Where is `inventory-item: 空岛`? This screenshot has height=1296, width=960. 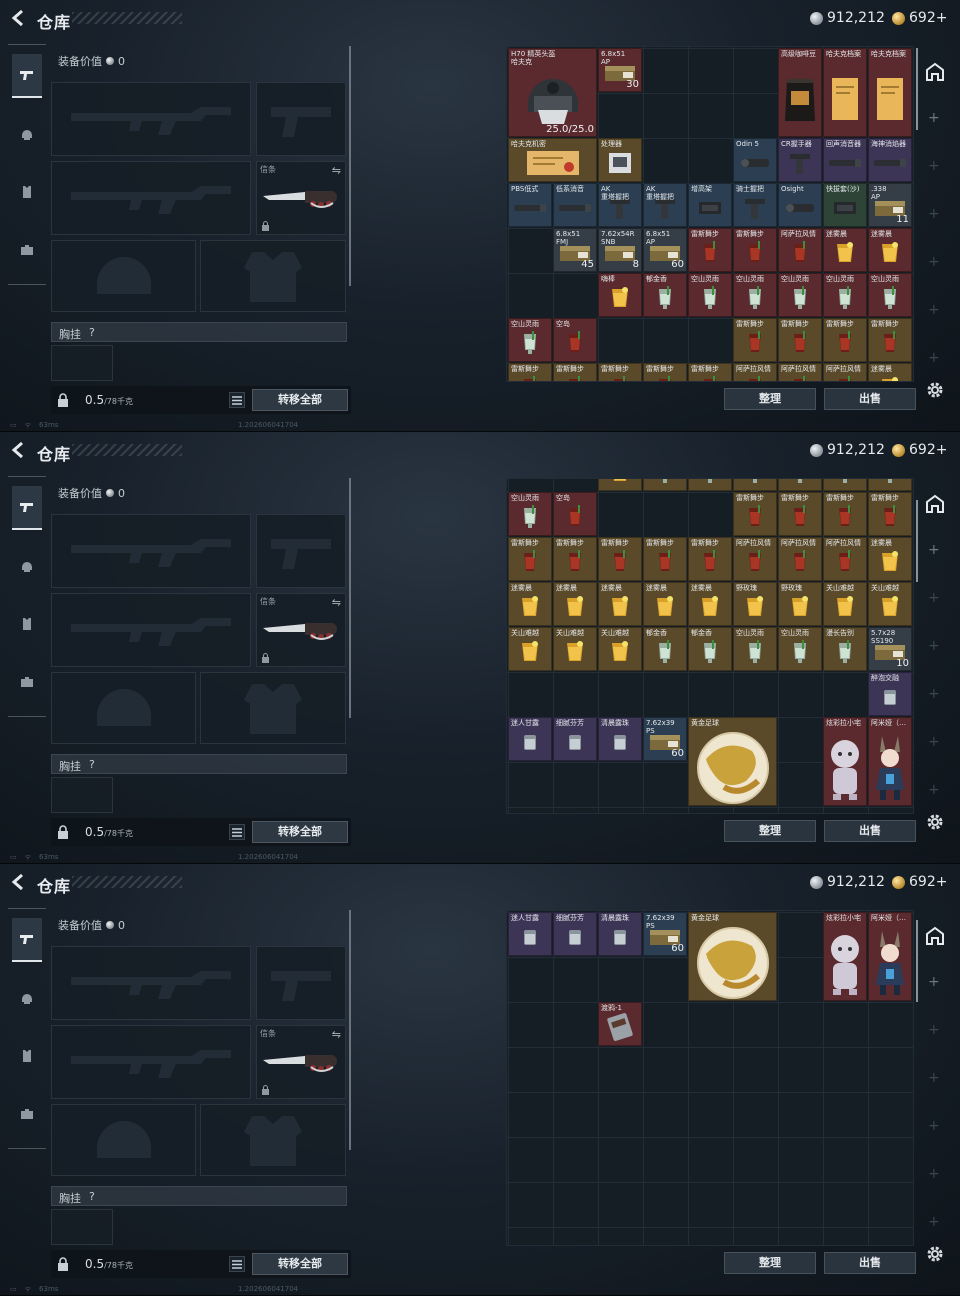 inventory-item: 空岛 is located at coordinates (575, 340).